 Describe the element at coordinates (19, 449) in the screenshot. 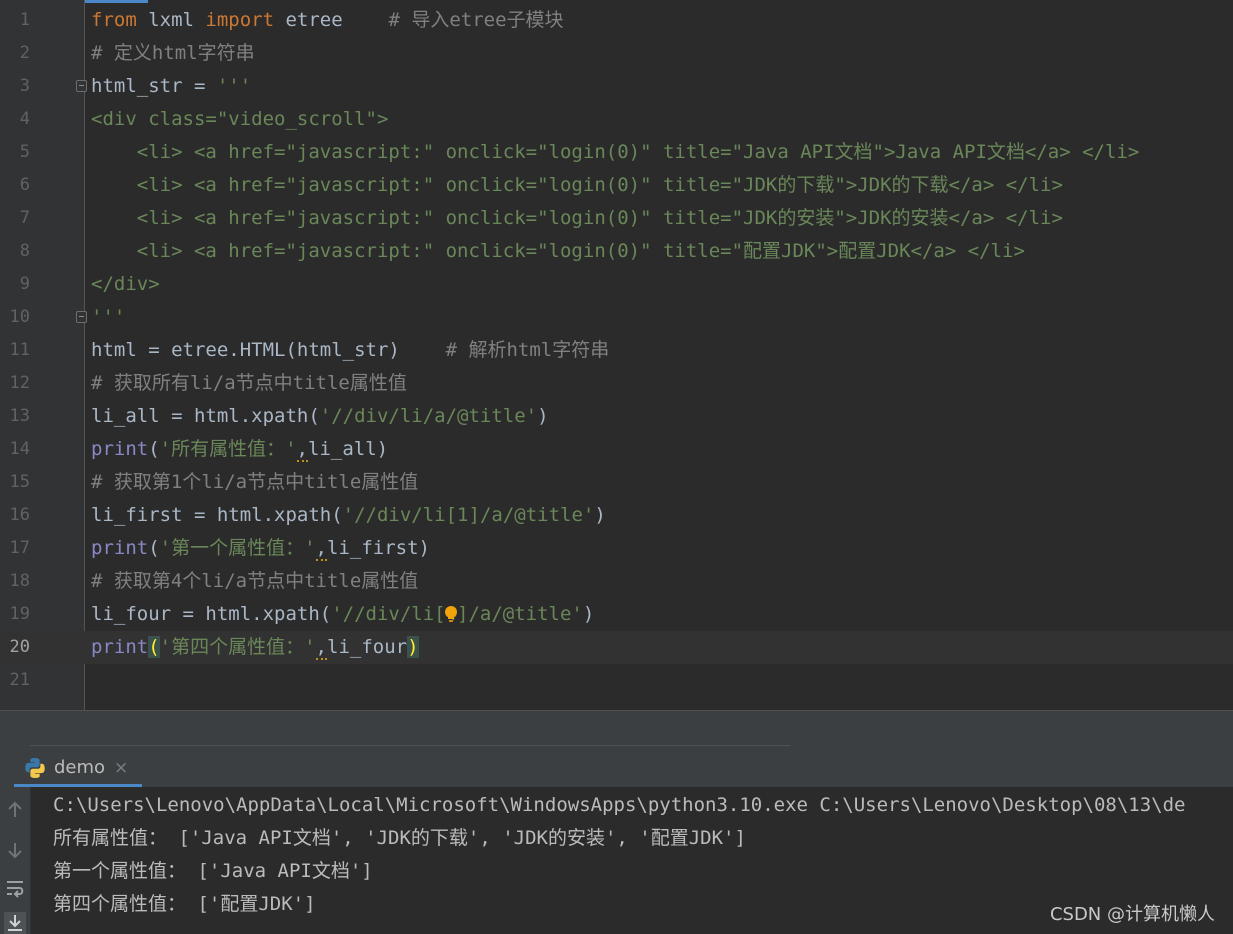

I see `line-number: 14` at that location.